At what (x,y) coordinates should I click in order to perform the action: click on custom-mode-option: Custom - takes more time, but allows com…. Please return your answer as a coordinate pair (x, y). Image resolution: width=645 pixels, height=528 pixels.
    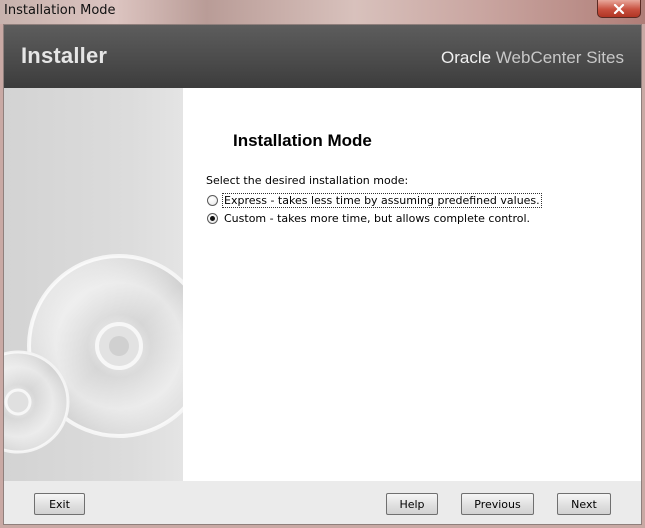
    Looking at the image, I should click on (369, 218).